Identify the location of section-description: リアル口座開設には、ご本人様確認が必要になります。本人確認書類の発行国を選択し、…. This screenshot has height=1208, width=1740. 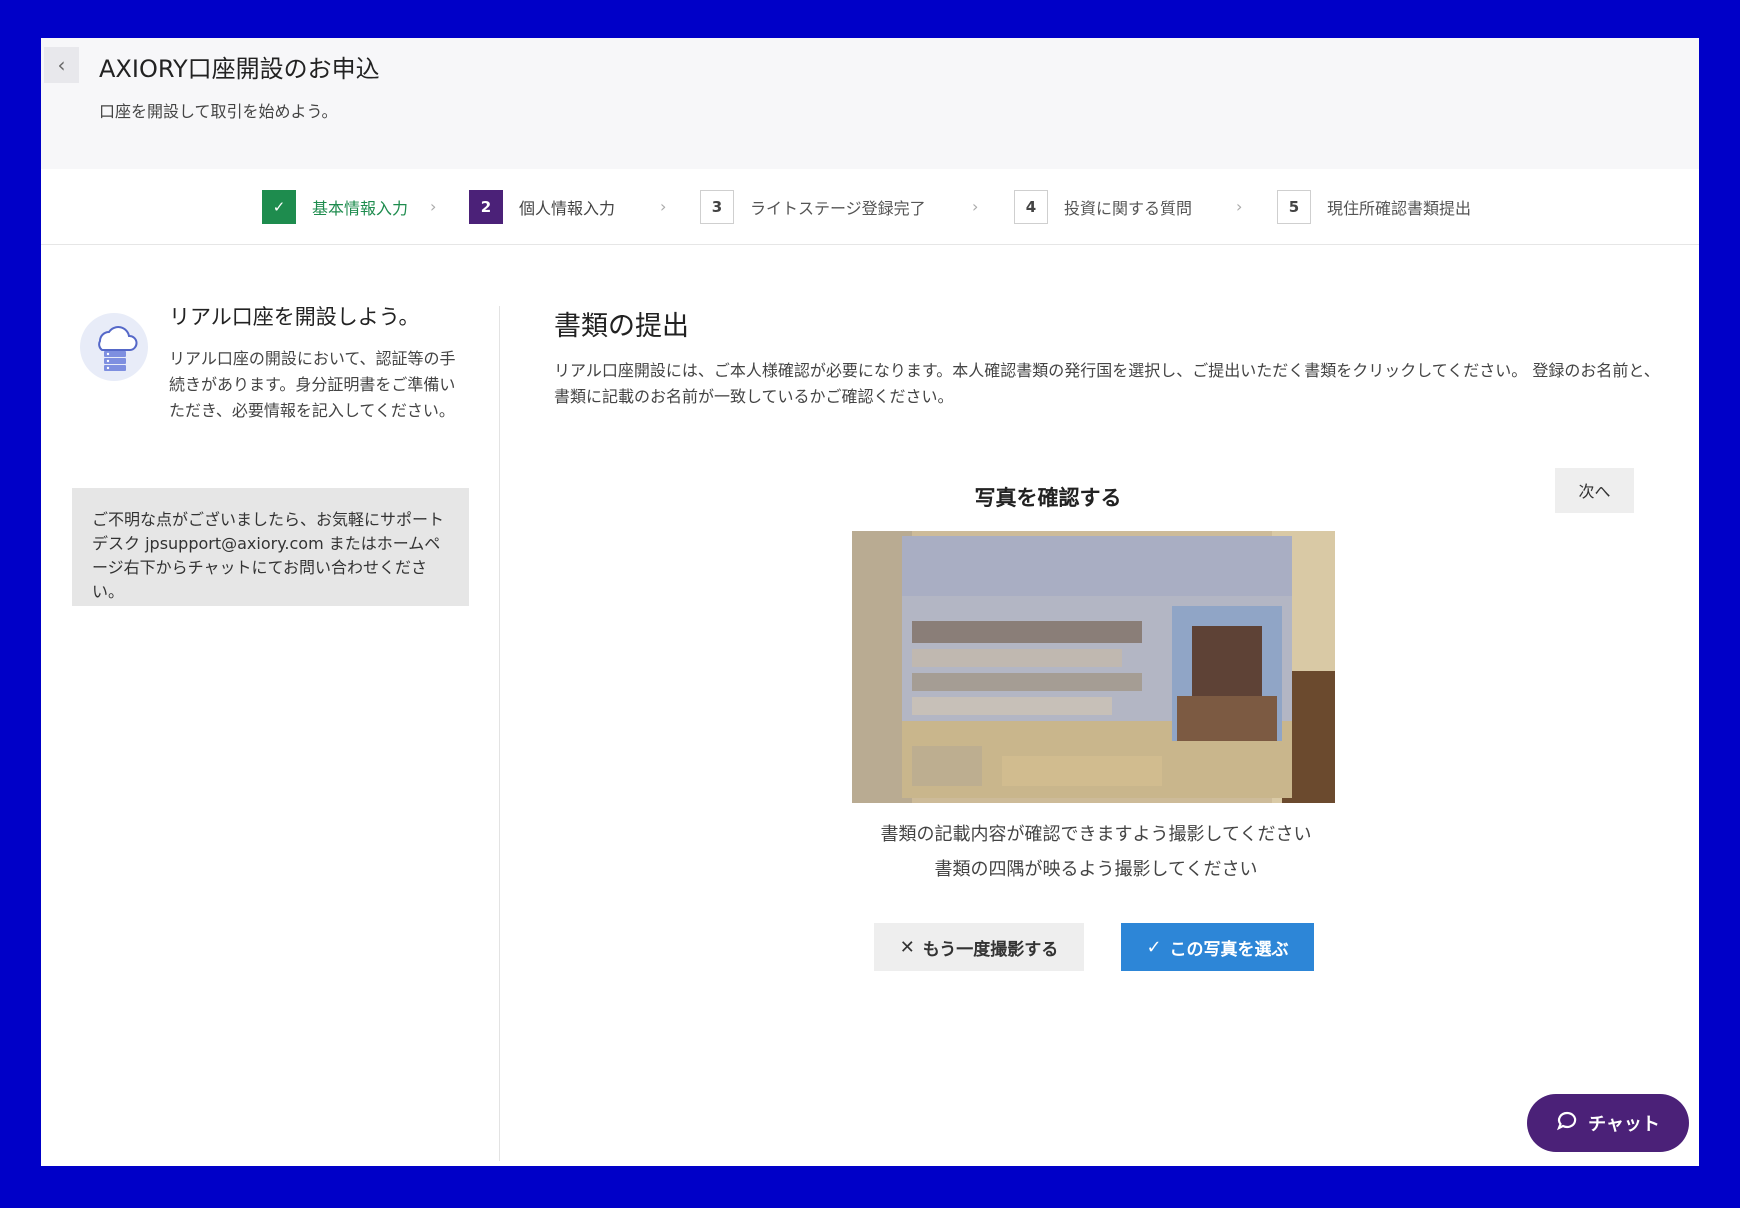
(1107, 383).